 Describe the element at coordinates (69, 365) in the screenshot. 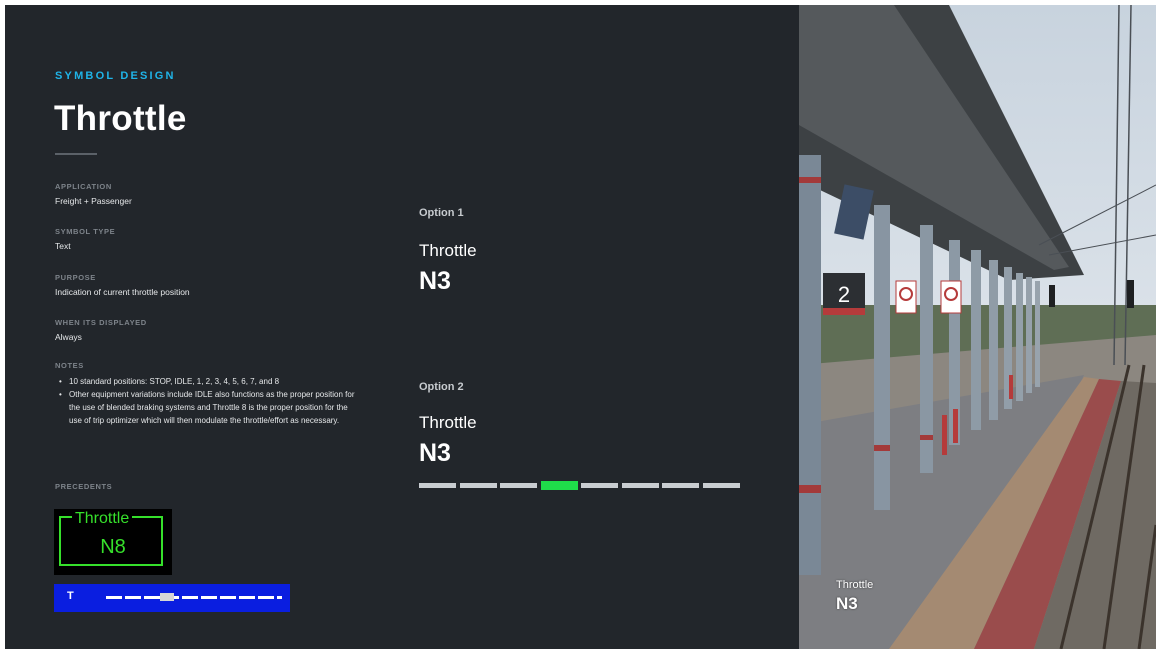

I see `notes-label: NOTES` at that location.